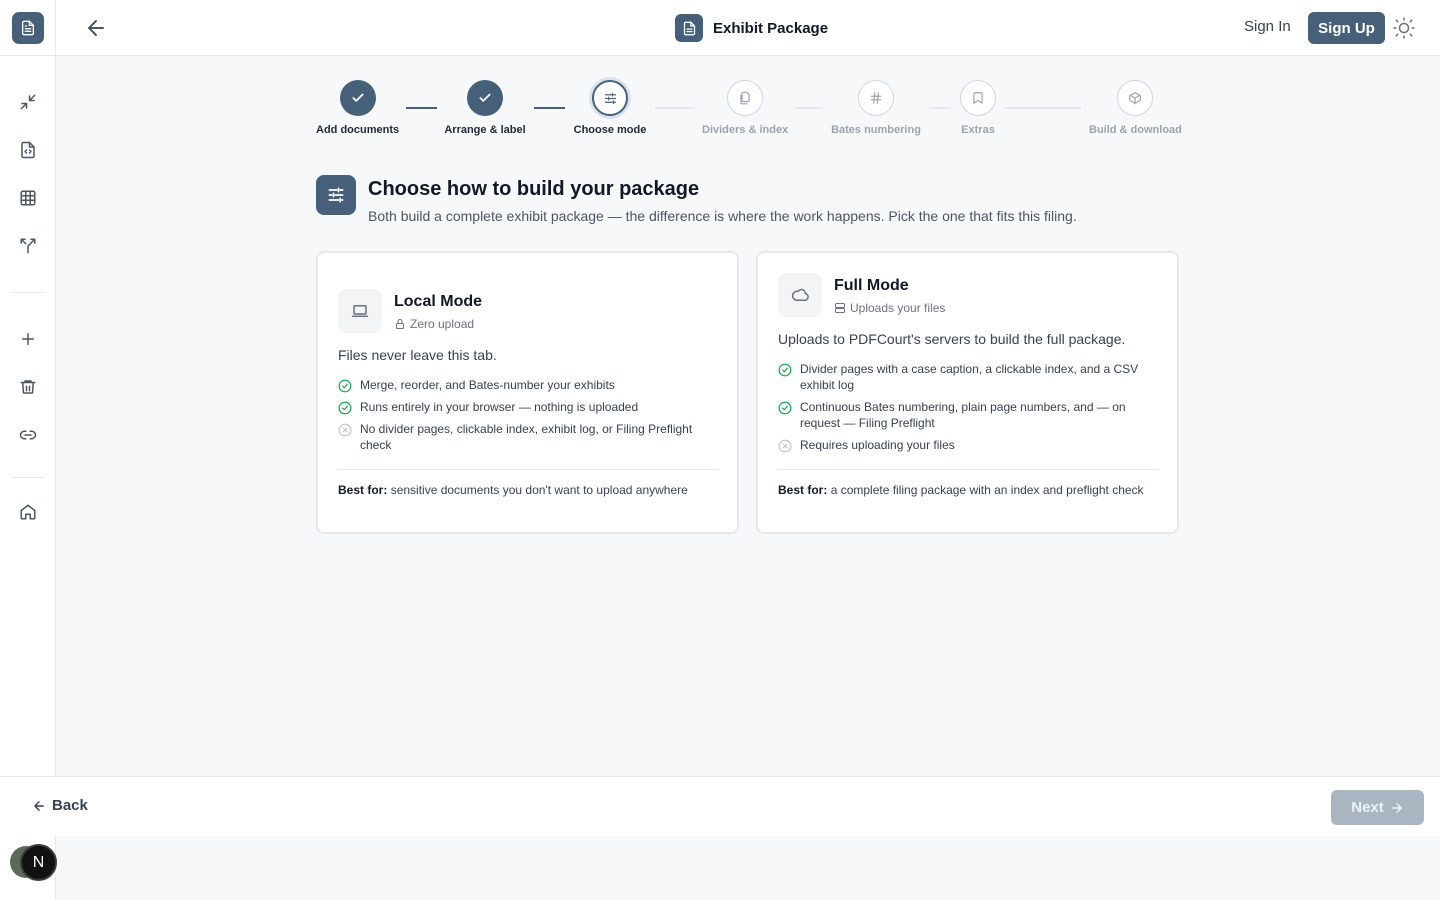 The height and width of the screenshot is (900, 1440). I want to click on sidebar-item-table, so click(28, 198).